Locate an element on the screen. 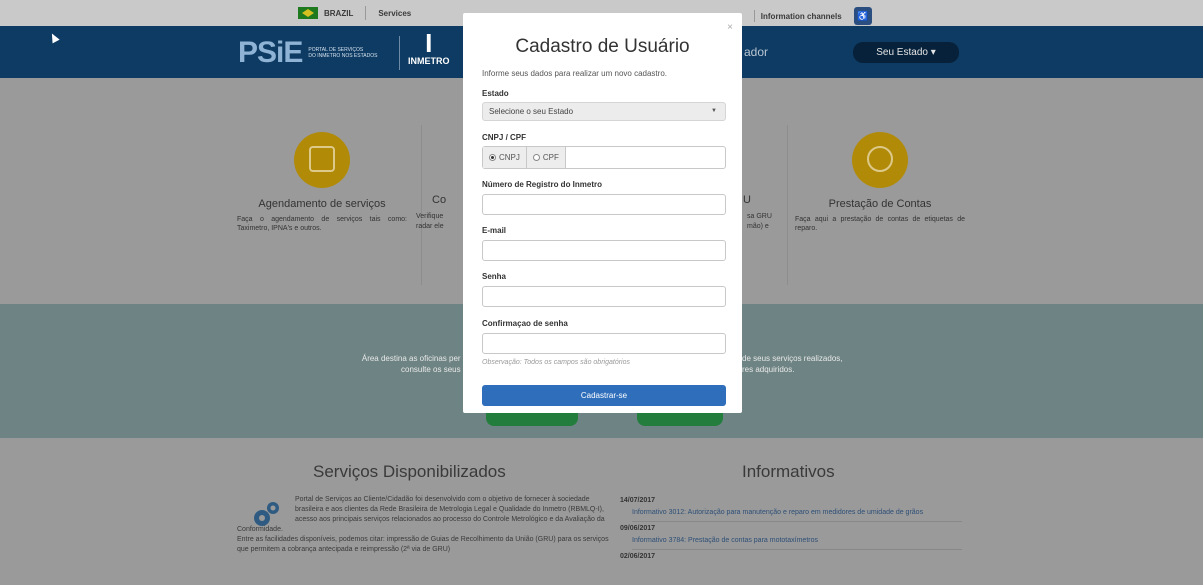  cpf-radio: CPF is located at coordinates (546, 157).